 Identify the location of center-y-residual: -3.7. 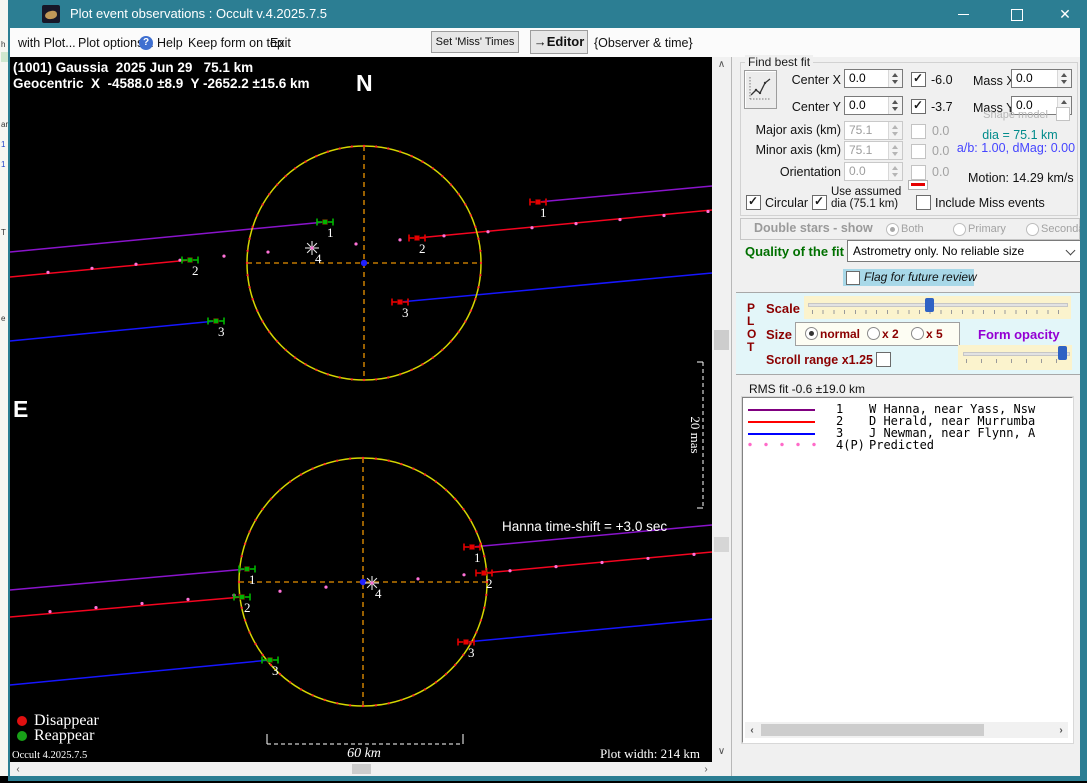
(942, 107).